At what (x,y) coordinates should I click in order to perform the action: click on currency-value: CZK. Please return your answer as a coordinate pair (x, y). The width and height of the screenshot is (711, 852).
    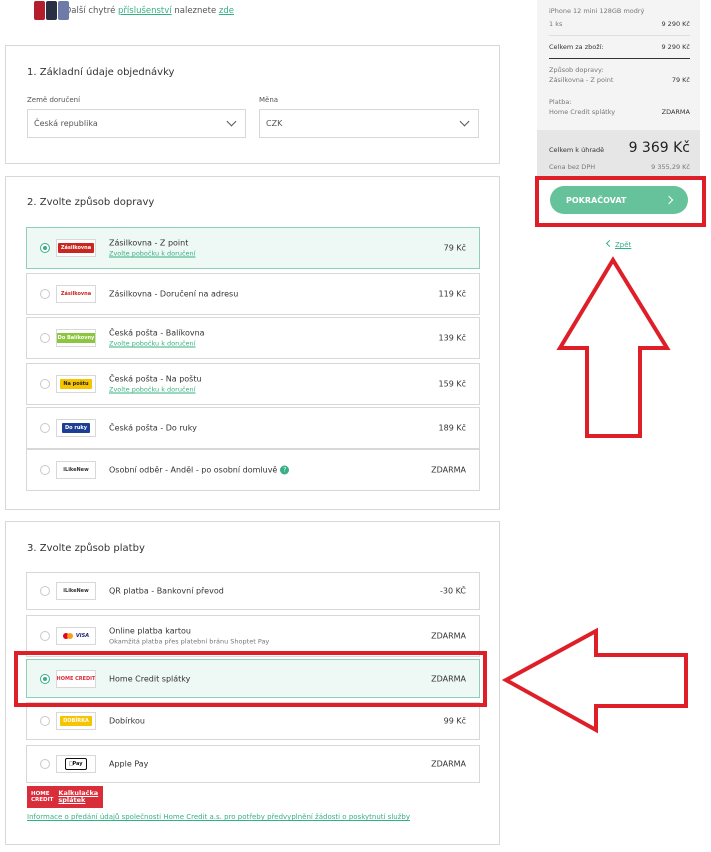
    Looking at the image, I should click on (274, 123).